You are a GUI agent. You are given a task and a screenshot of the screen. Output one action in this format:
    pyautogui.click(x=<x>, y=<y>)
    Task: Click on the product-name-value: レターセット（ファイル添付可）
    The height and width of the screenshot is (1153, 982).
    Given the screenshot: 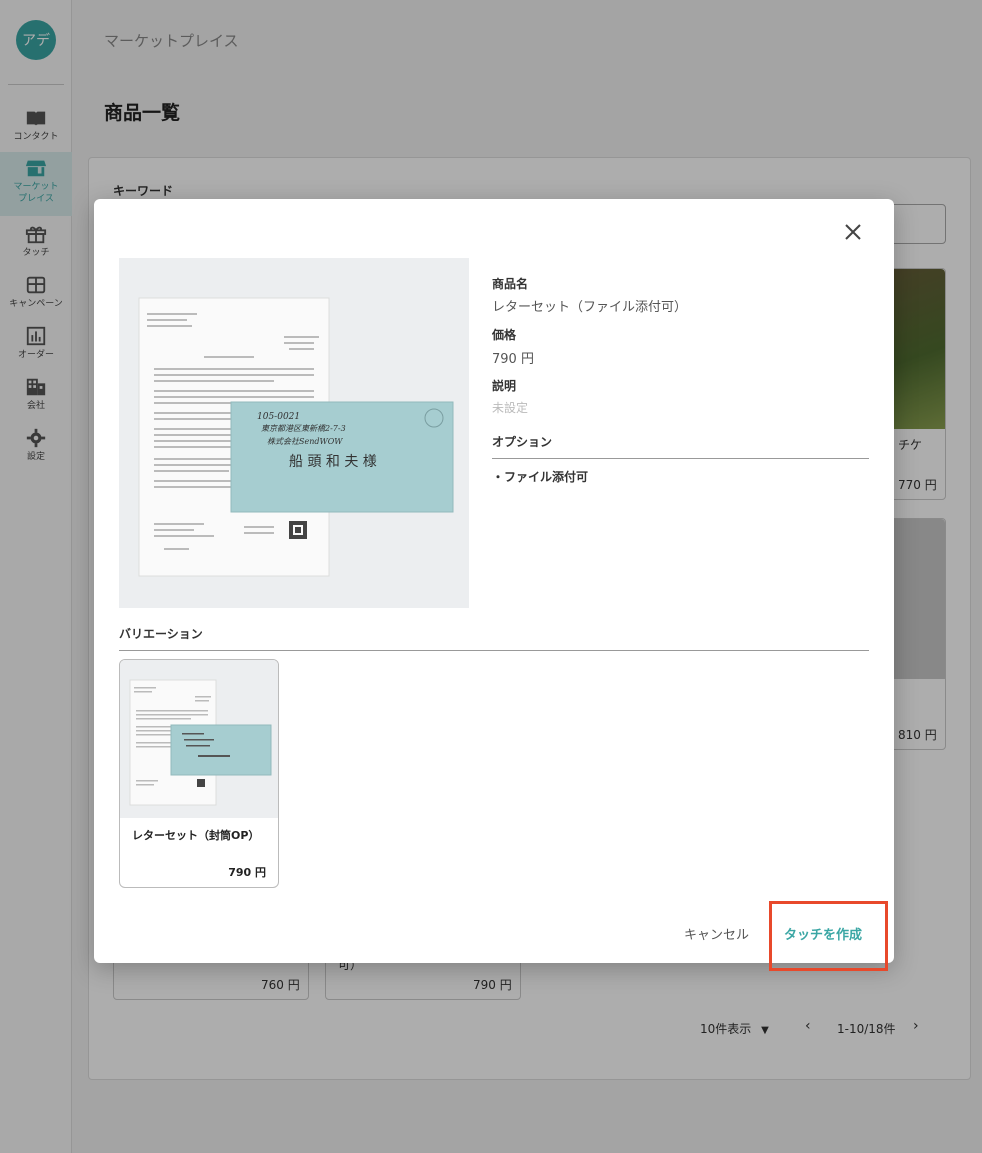 What is the action you would take?
    pyautogui.click(x=590, y=307)
    